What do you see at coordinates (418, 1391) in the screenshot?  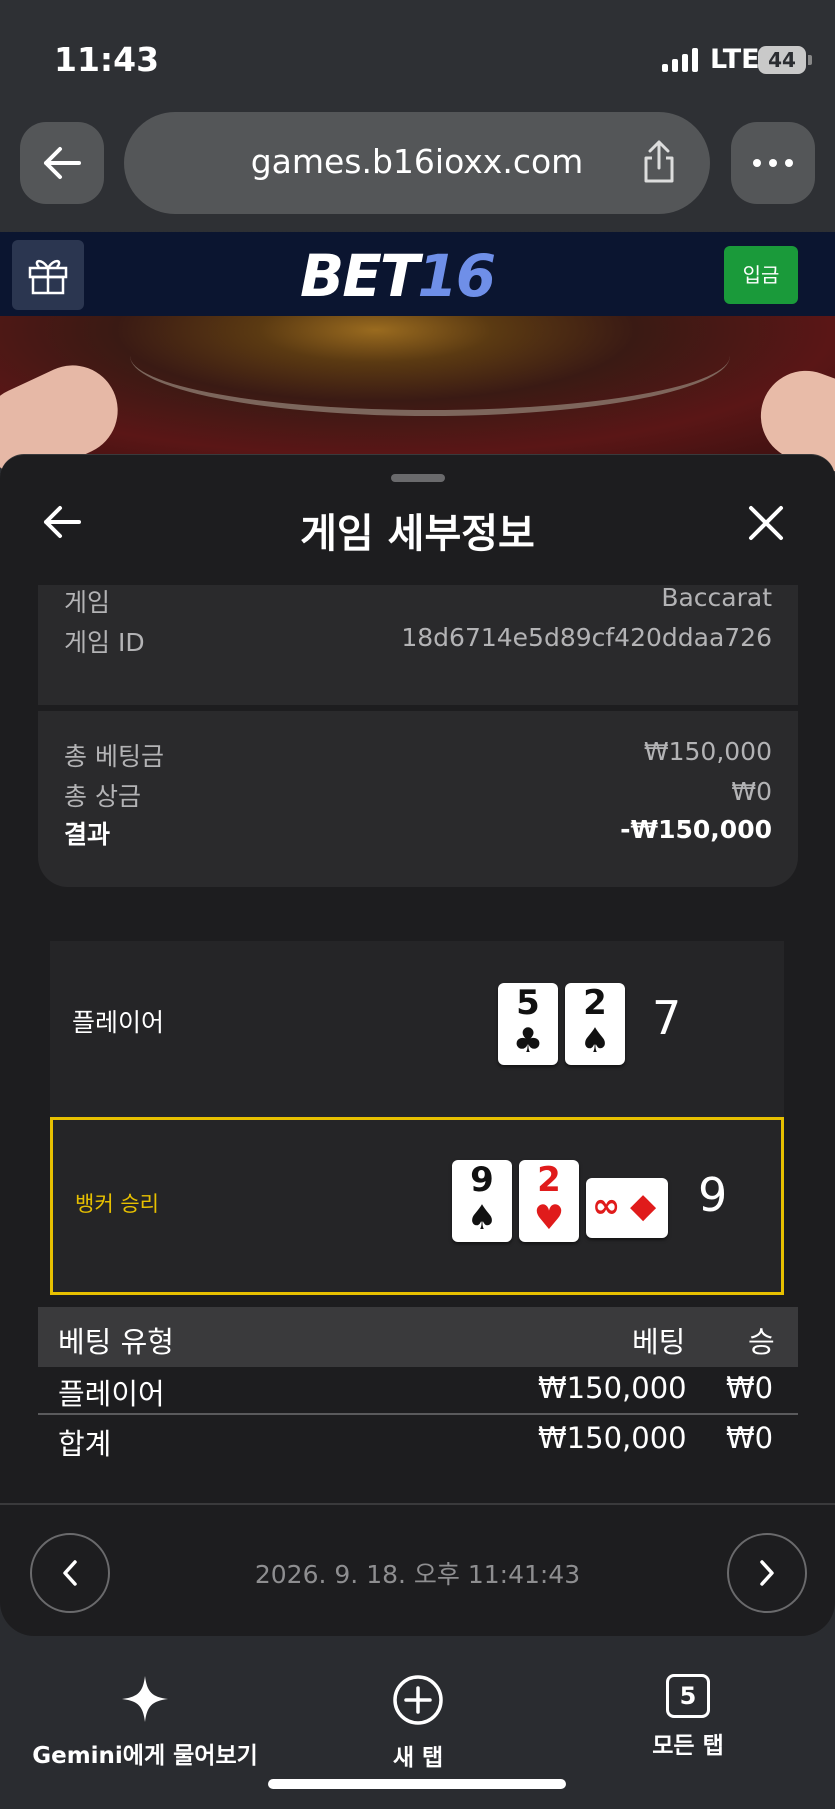 I see `table-row: 플레이어 ₩150,000 ₩0` at bounding box center [418, 1391].